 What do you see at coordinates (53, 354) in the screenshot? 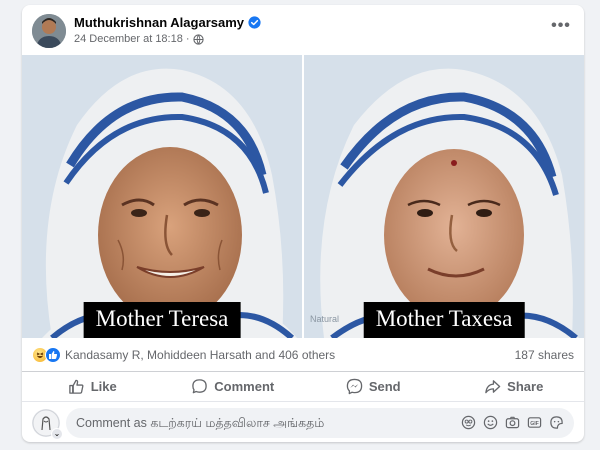
I see `like-reaction-icon` at bounding box center [53, 354].